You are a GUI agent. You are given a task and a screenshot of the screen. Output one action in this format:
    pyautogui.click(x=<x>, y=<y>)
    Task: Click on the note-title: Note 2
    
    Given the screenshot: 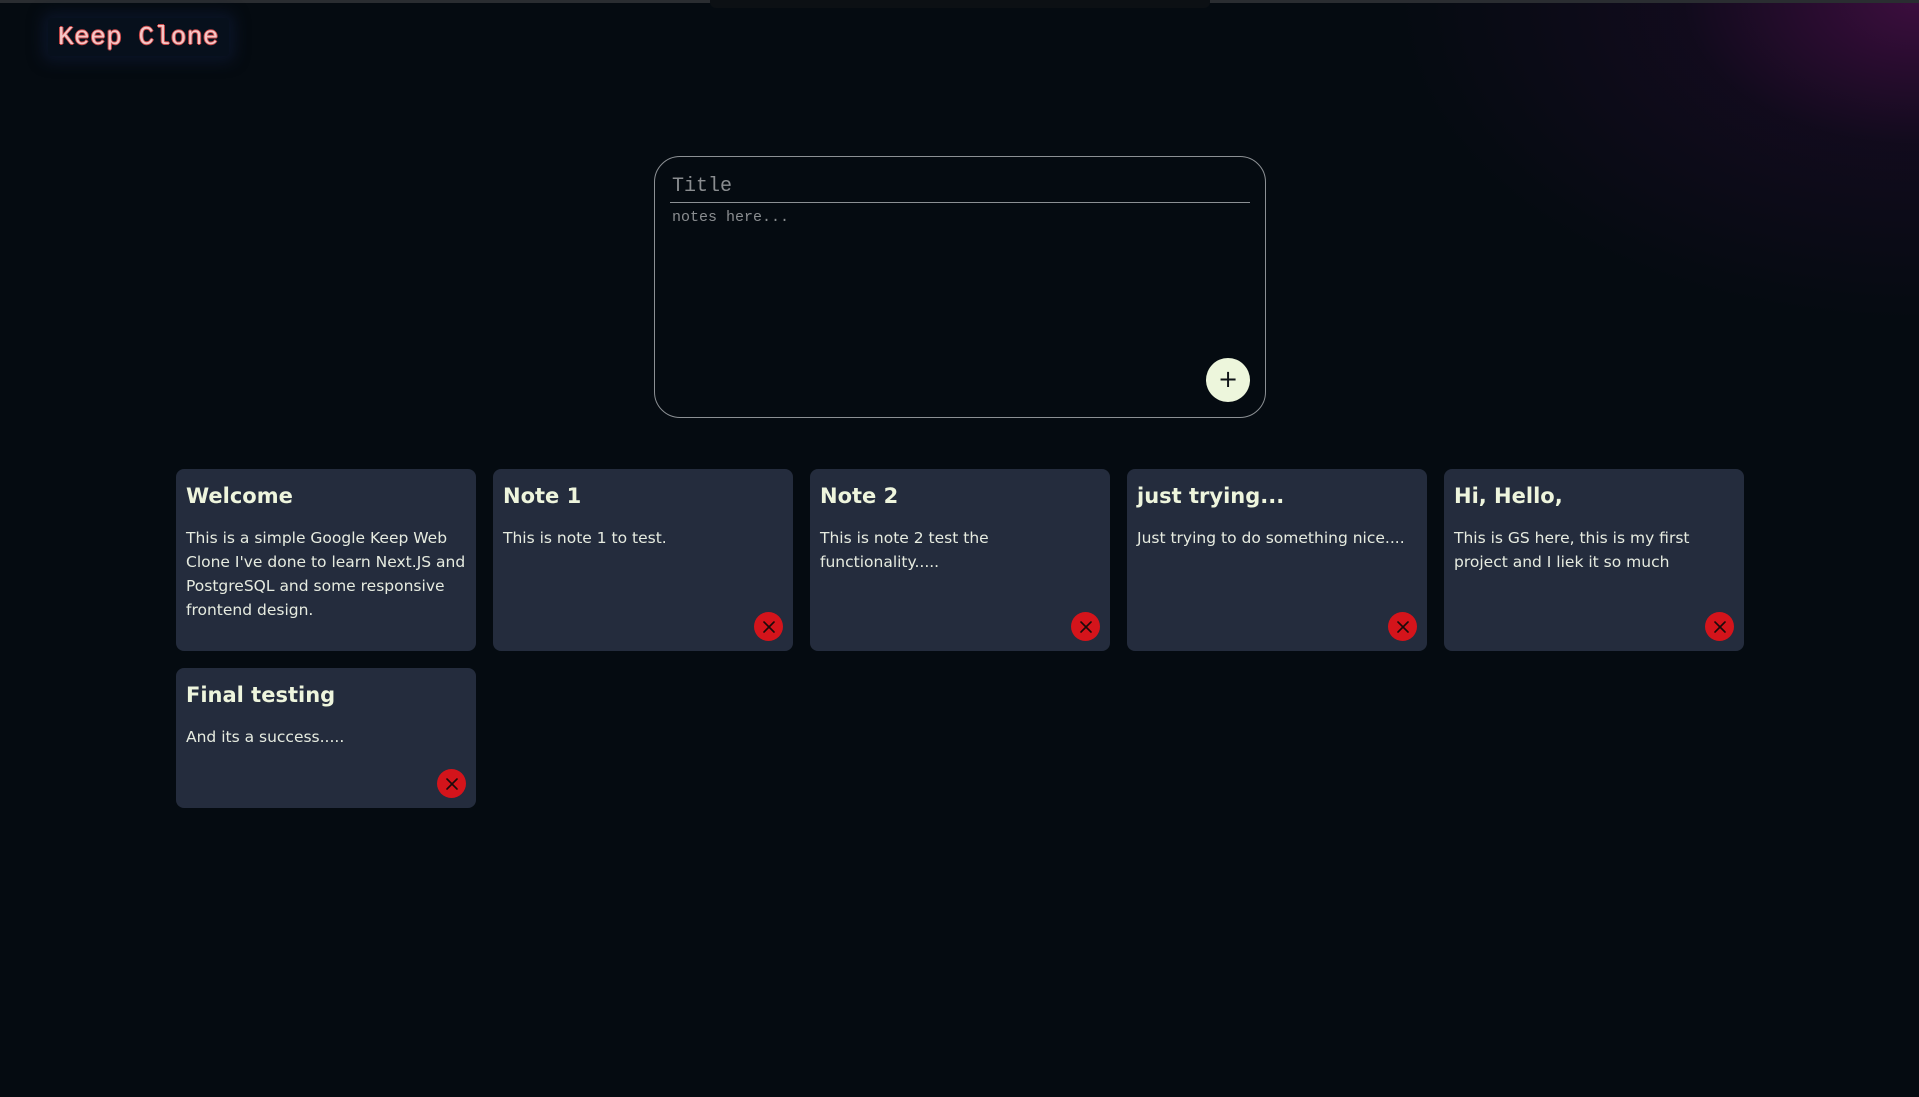 What is the action you would take?
    pyautogui.click(x=859, y=496)
    